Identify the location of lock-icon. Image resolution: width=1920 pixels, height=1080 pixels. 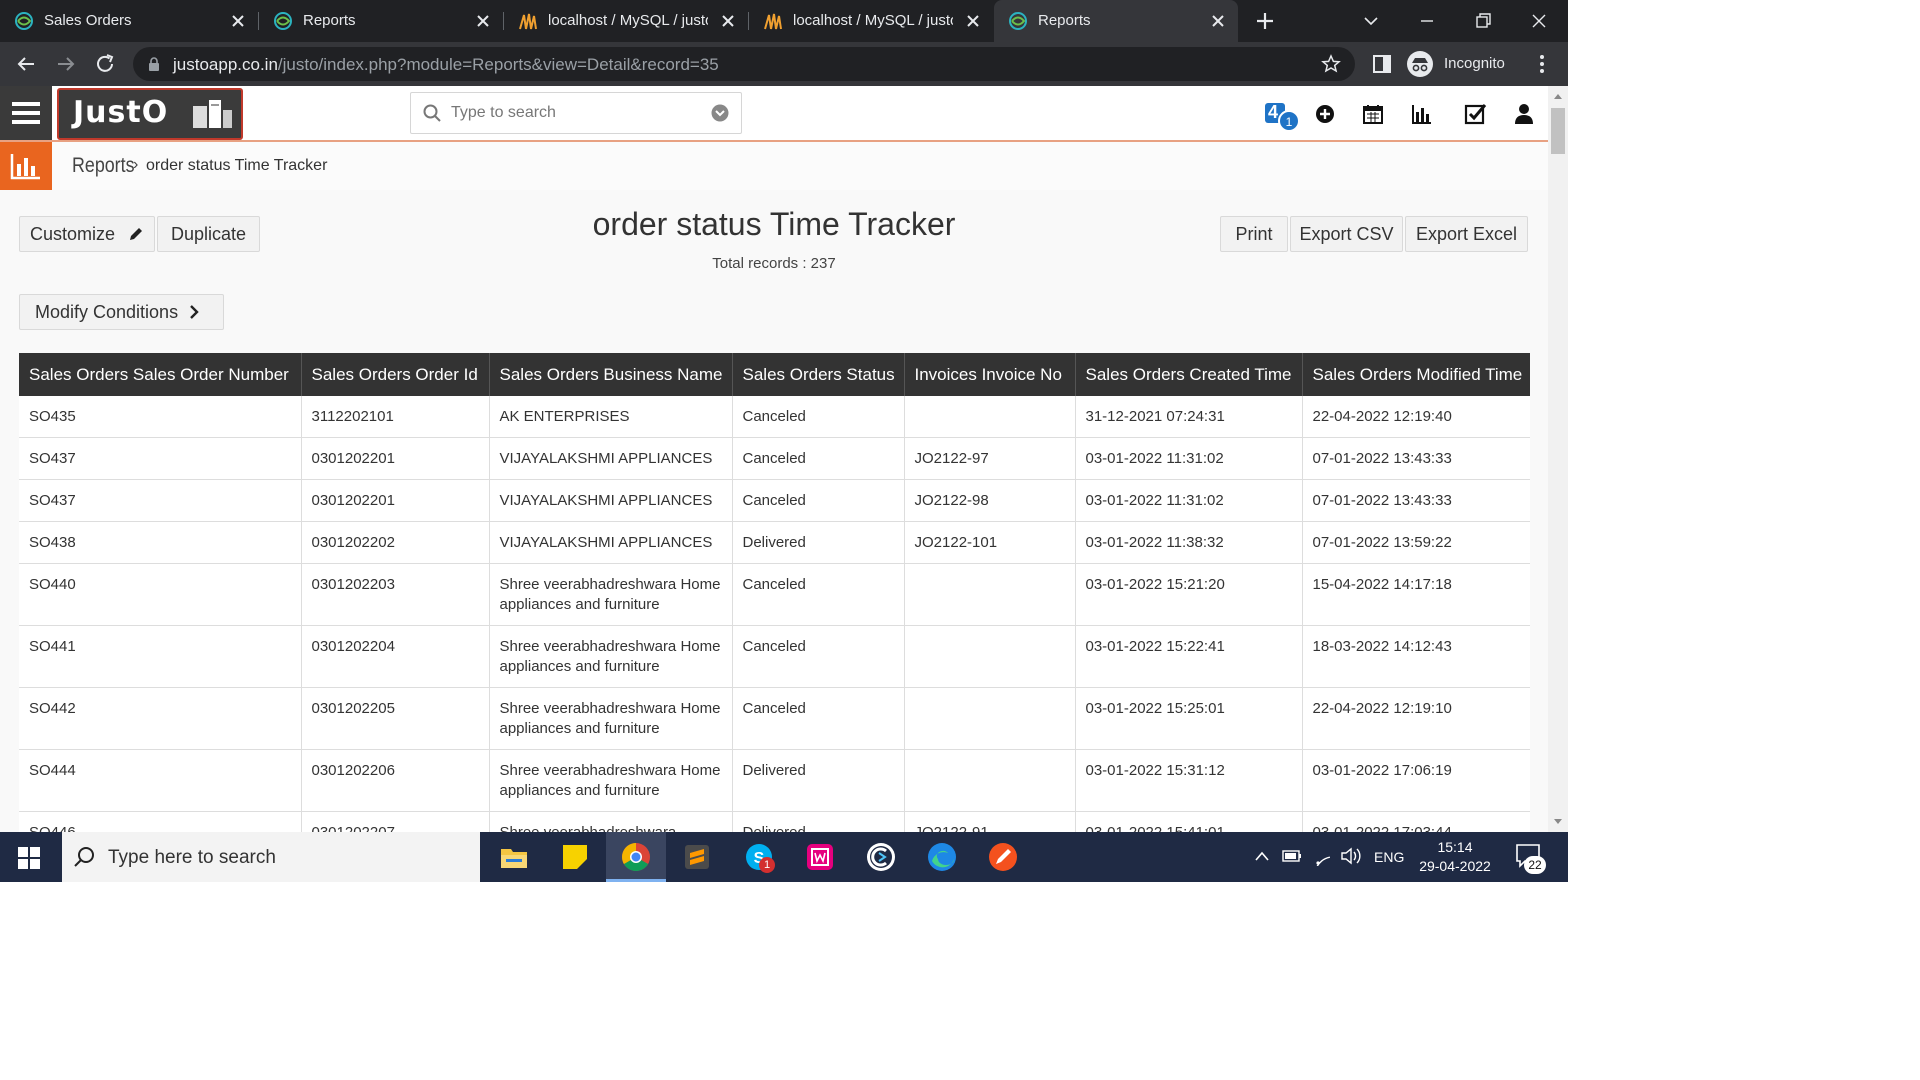
(154, 64).